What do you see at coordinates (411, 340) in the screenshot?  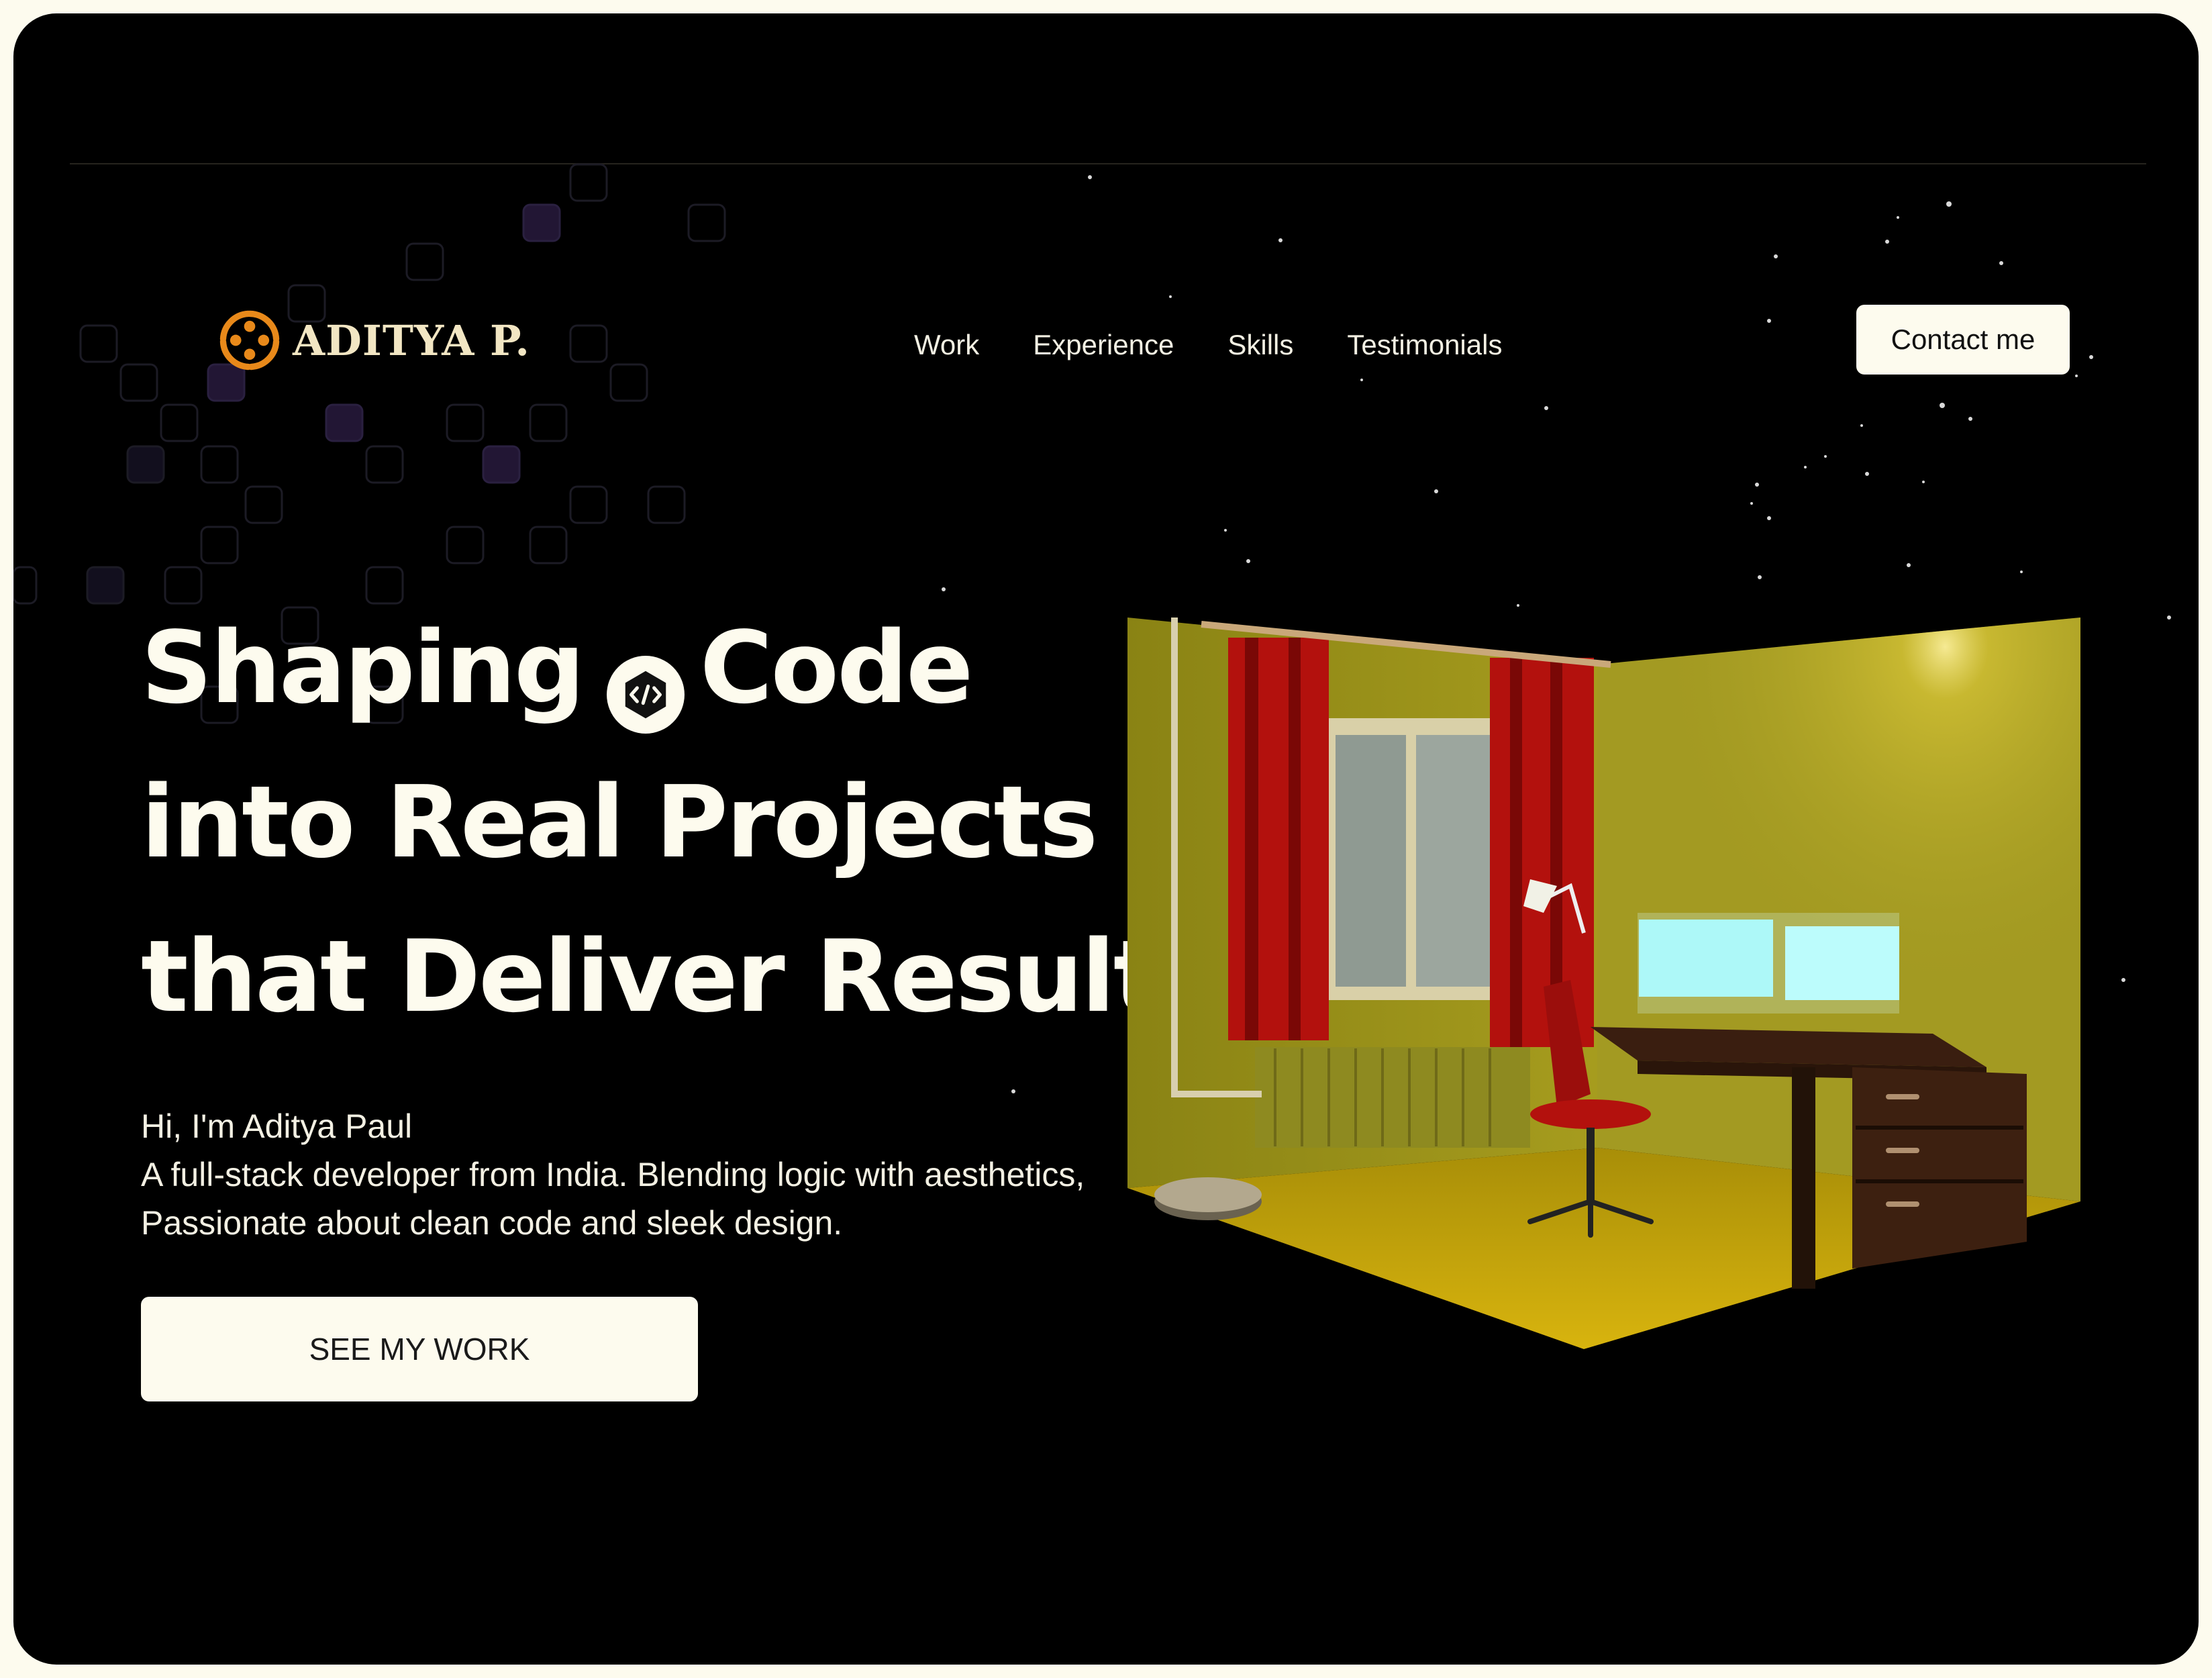 I see `brand-name: ADITYA P.` at bounding box center [411, 340].